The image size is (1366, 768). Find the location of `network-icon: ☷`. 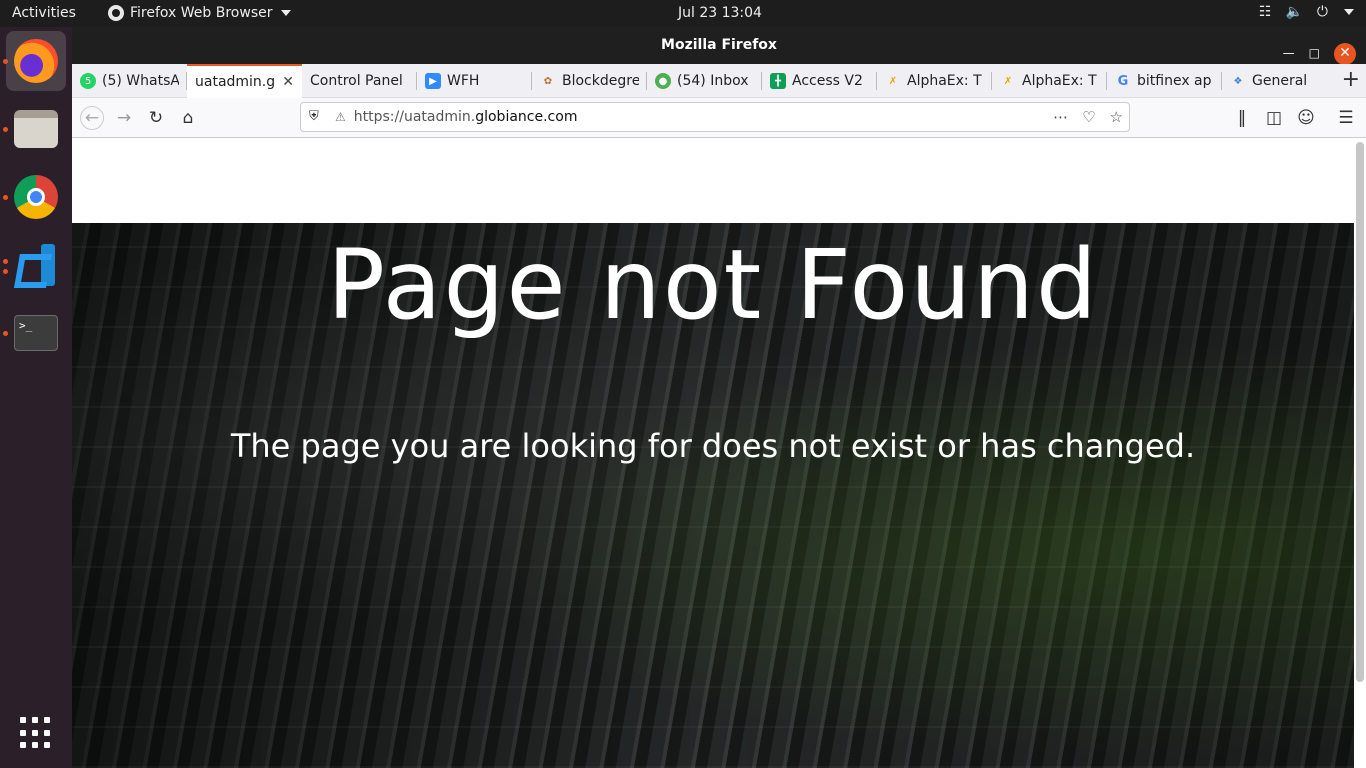

network-icon: ☷ is located at coordinates (1265, 12).